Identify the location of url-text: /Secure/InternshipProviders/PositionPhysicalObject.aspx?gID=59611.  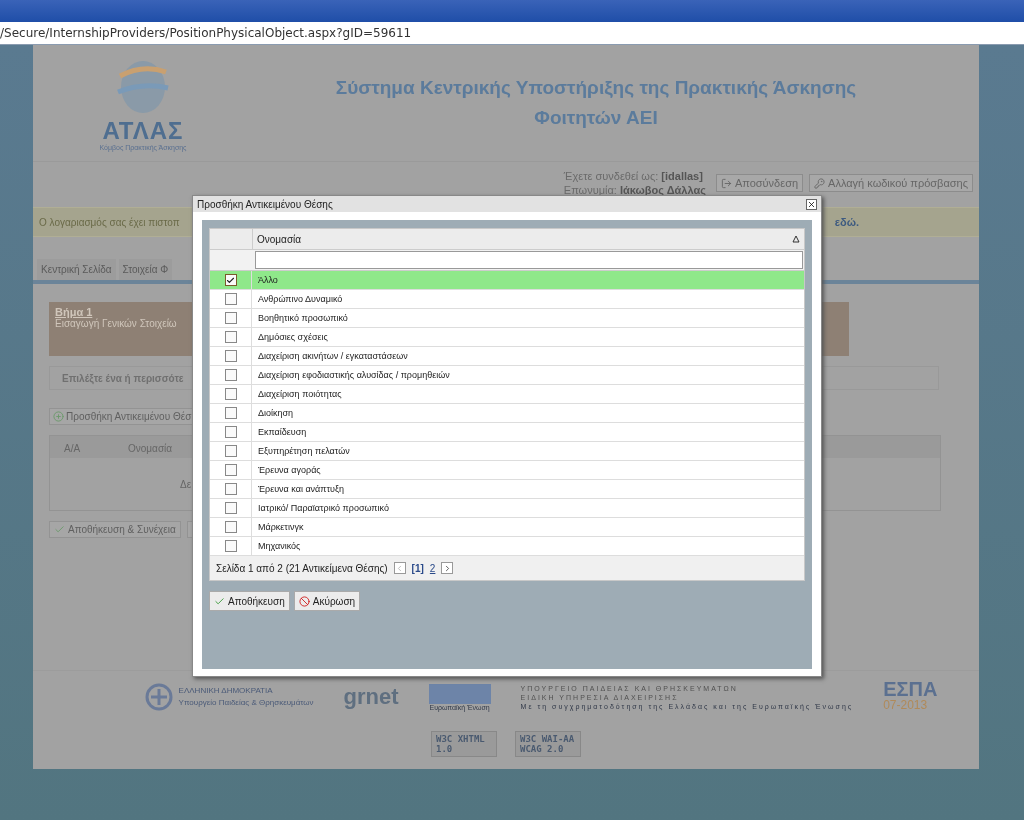
(206, 33).